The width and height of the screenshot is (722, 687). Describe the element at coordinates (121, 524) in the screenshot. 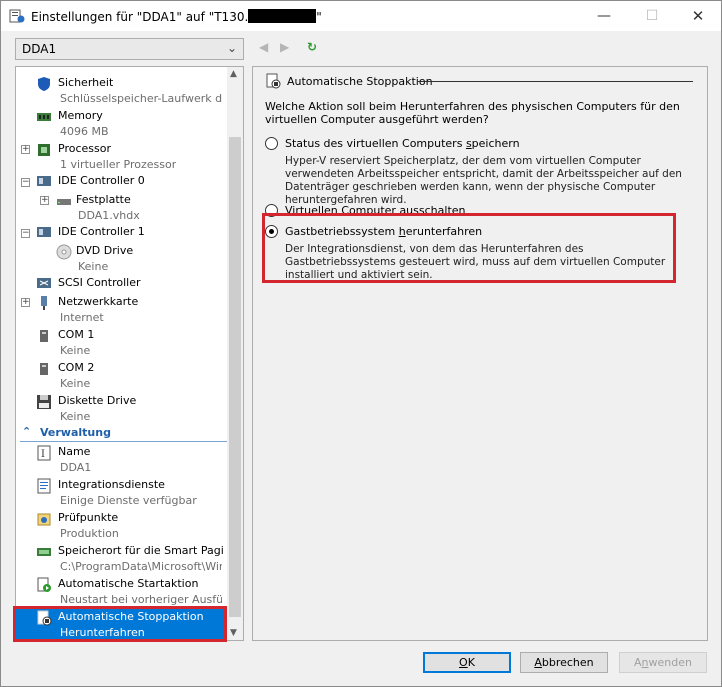

I see `tree-item-checkpoints: Prüfpunkte Produktion` at that location.